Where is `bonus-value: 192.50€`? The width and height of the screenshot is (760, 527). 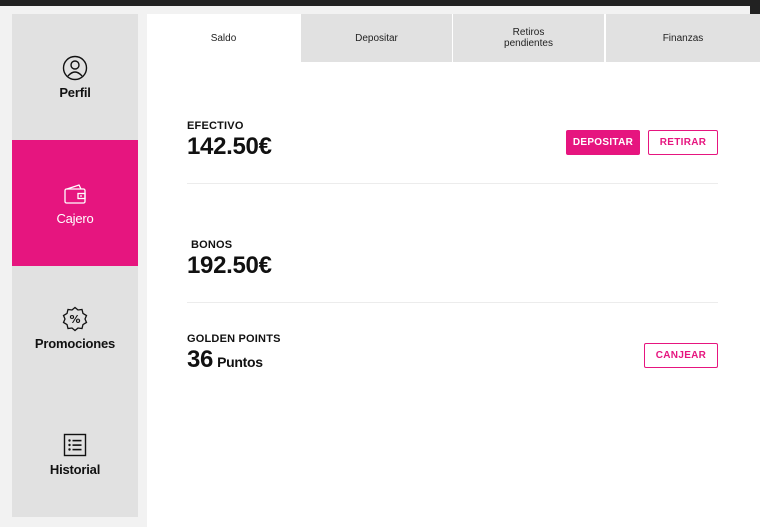
bonus-value: 192.50€ is located at coordinates (229, 265).